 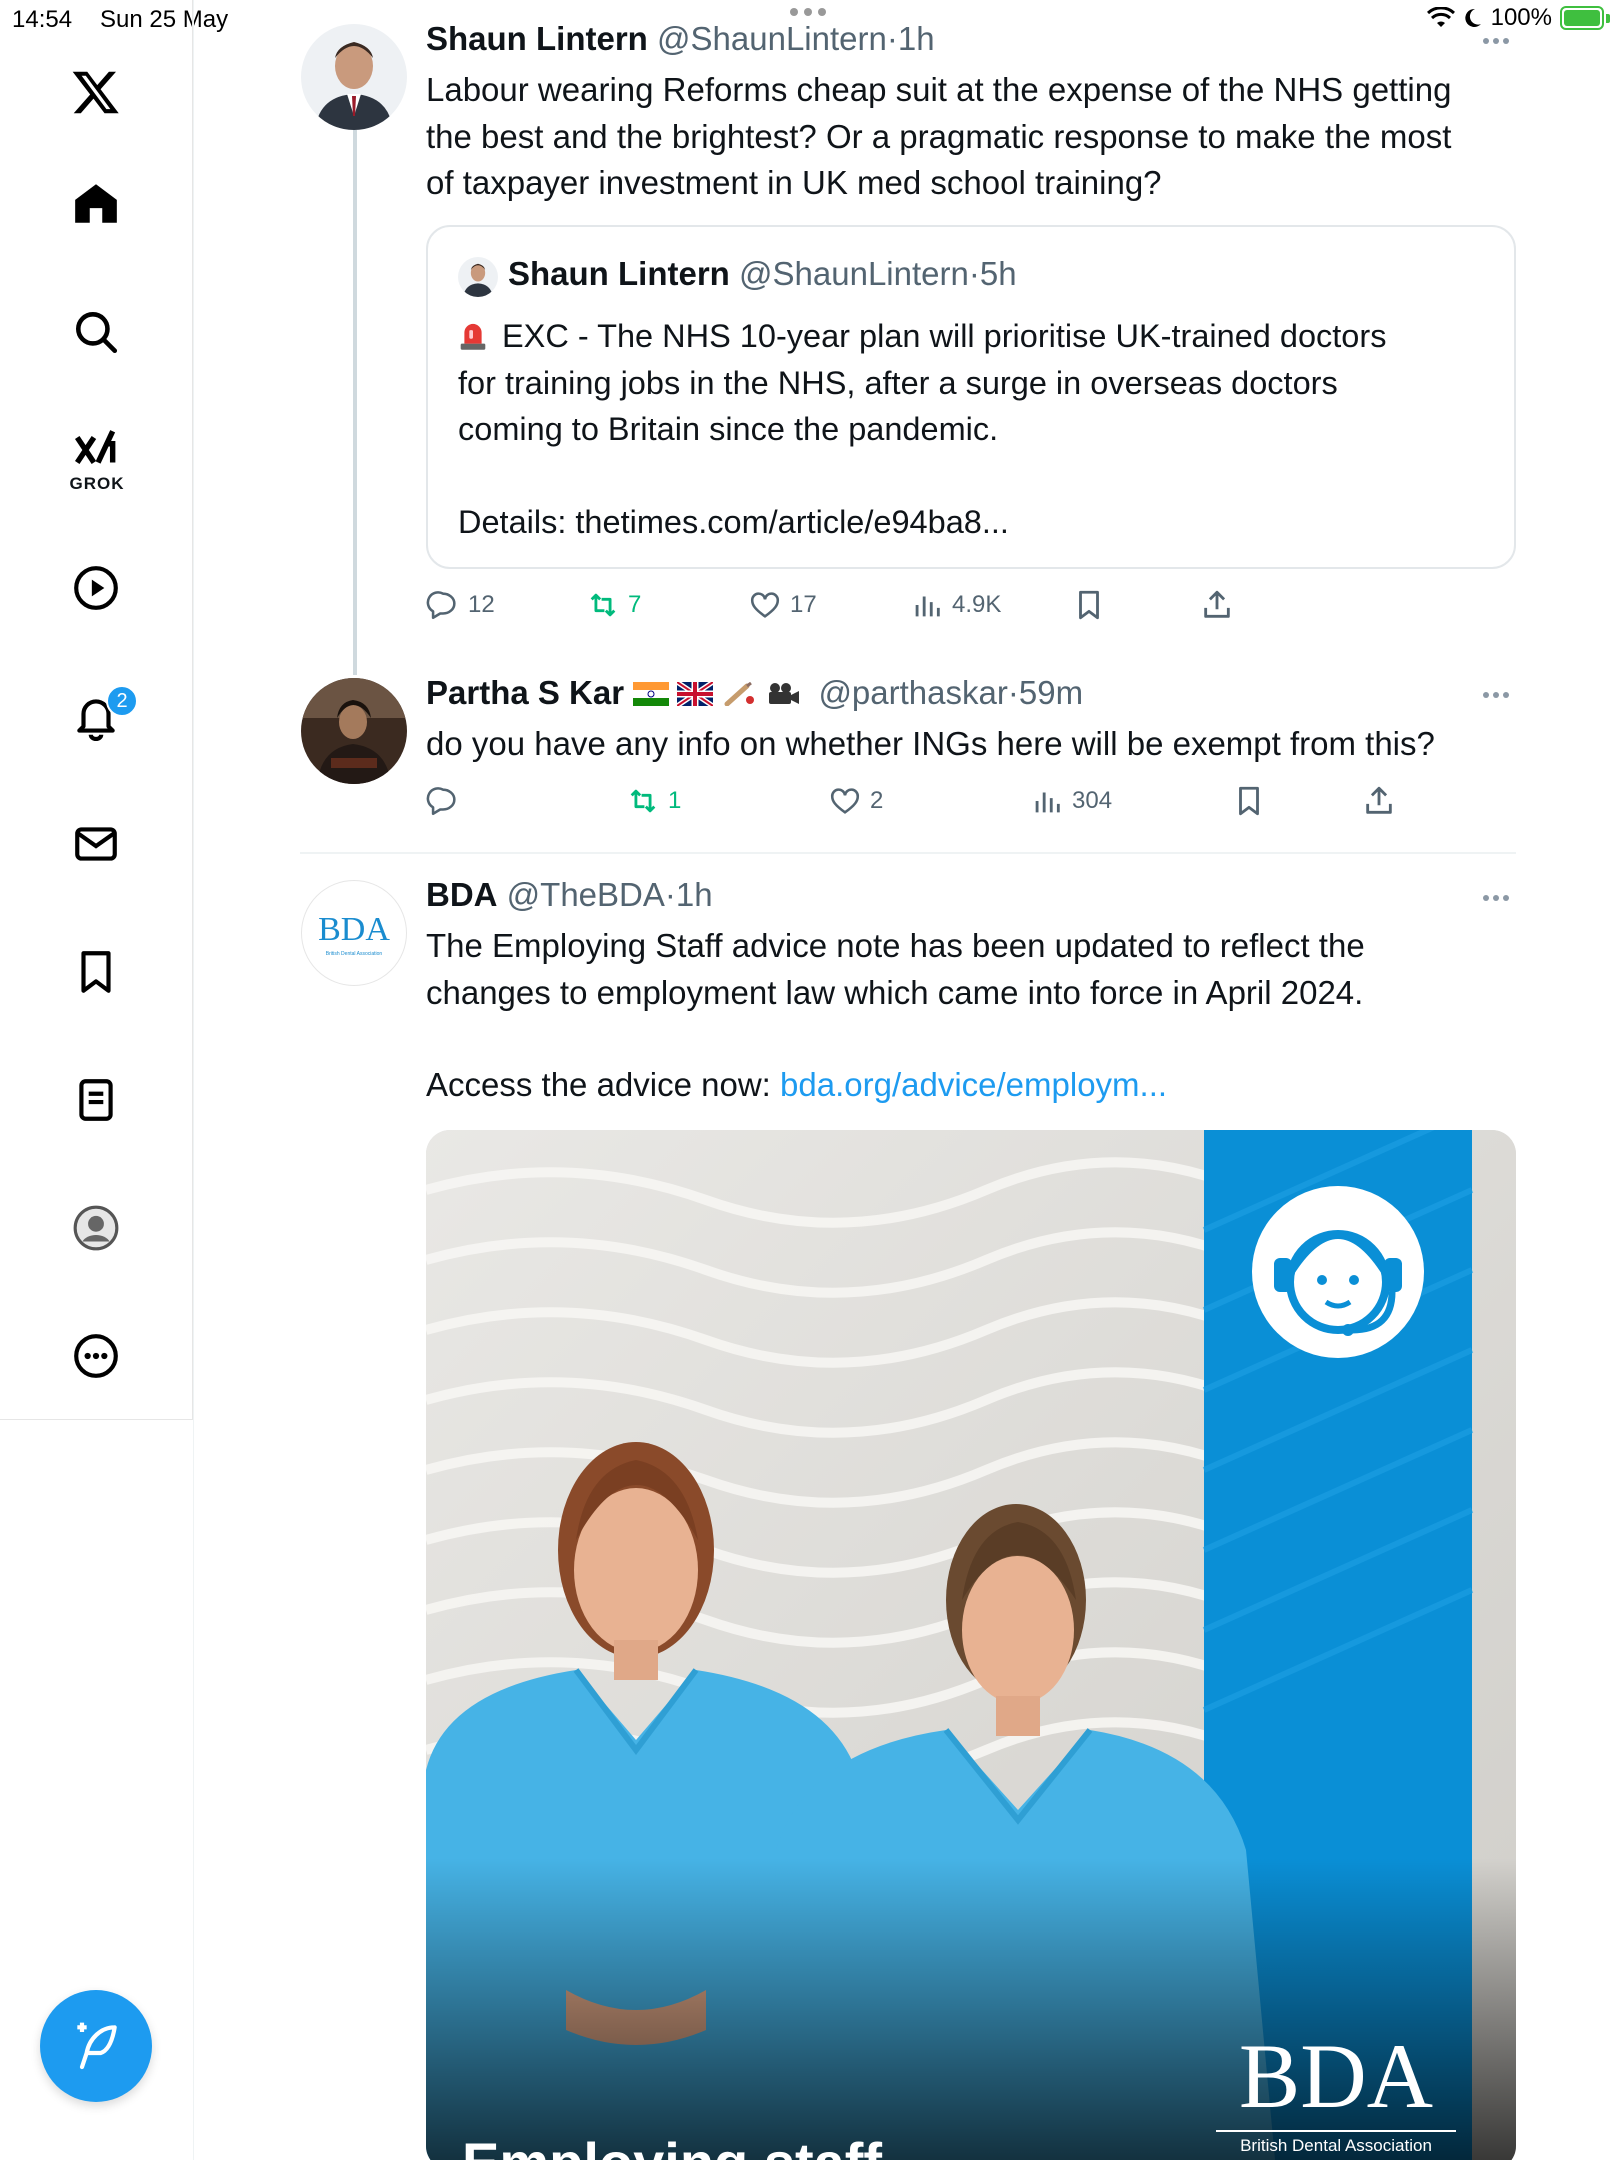 I want to click on battery-icon, so click(x=1585, y=18).